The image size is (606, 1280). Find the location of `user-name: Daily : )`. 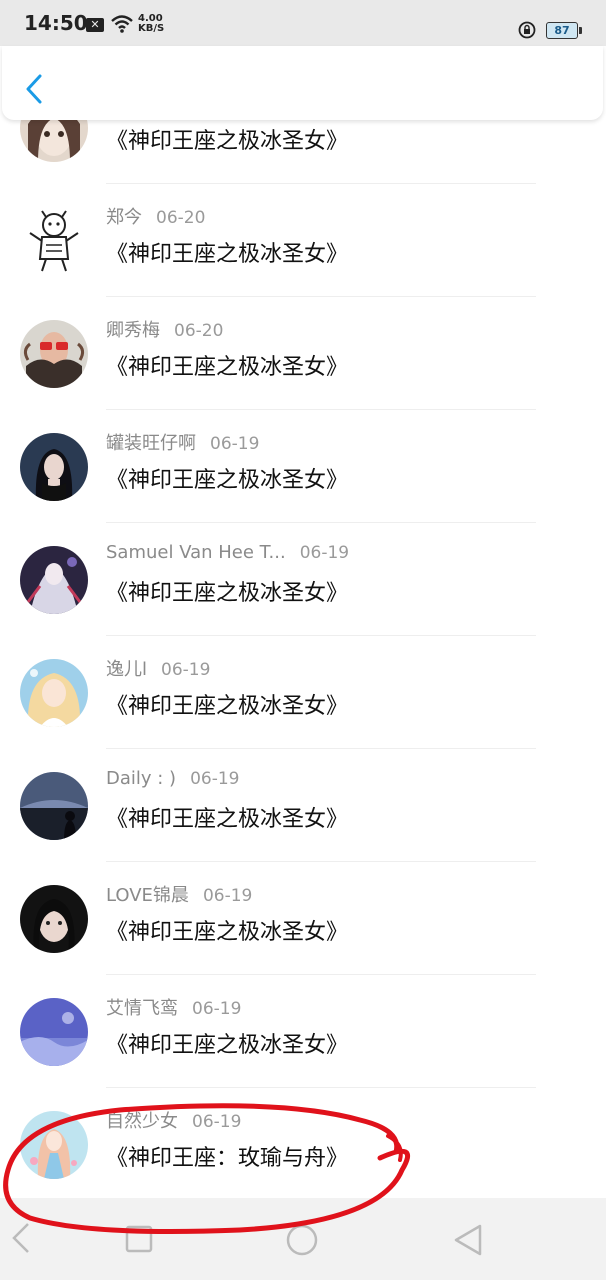

user-name: Daily : ) is located at coordinates (141, 778).